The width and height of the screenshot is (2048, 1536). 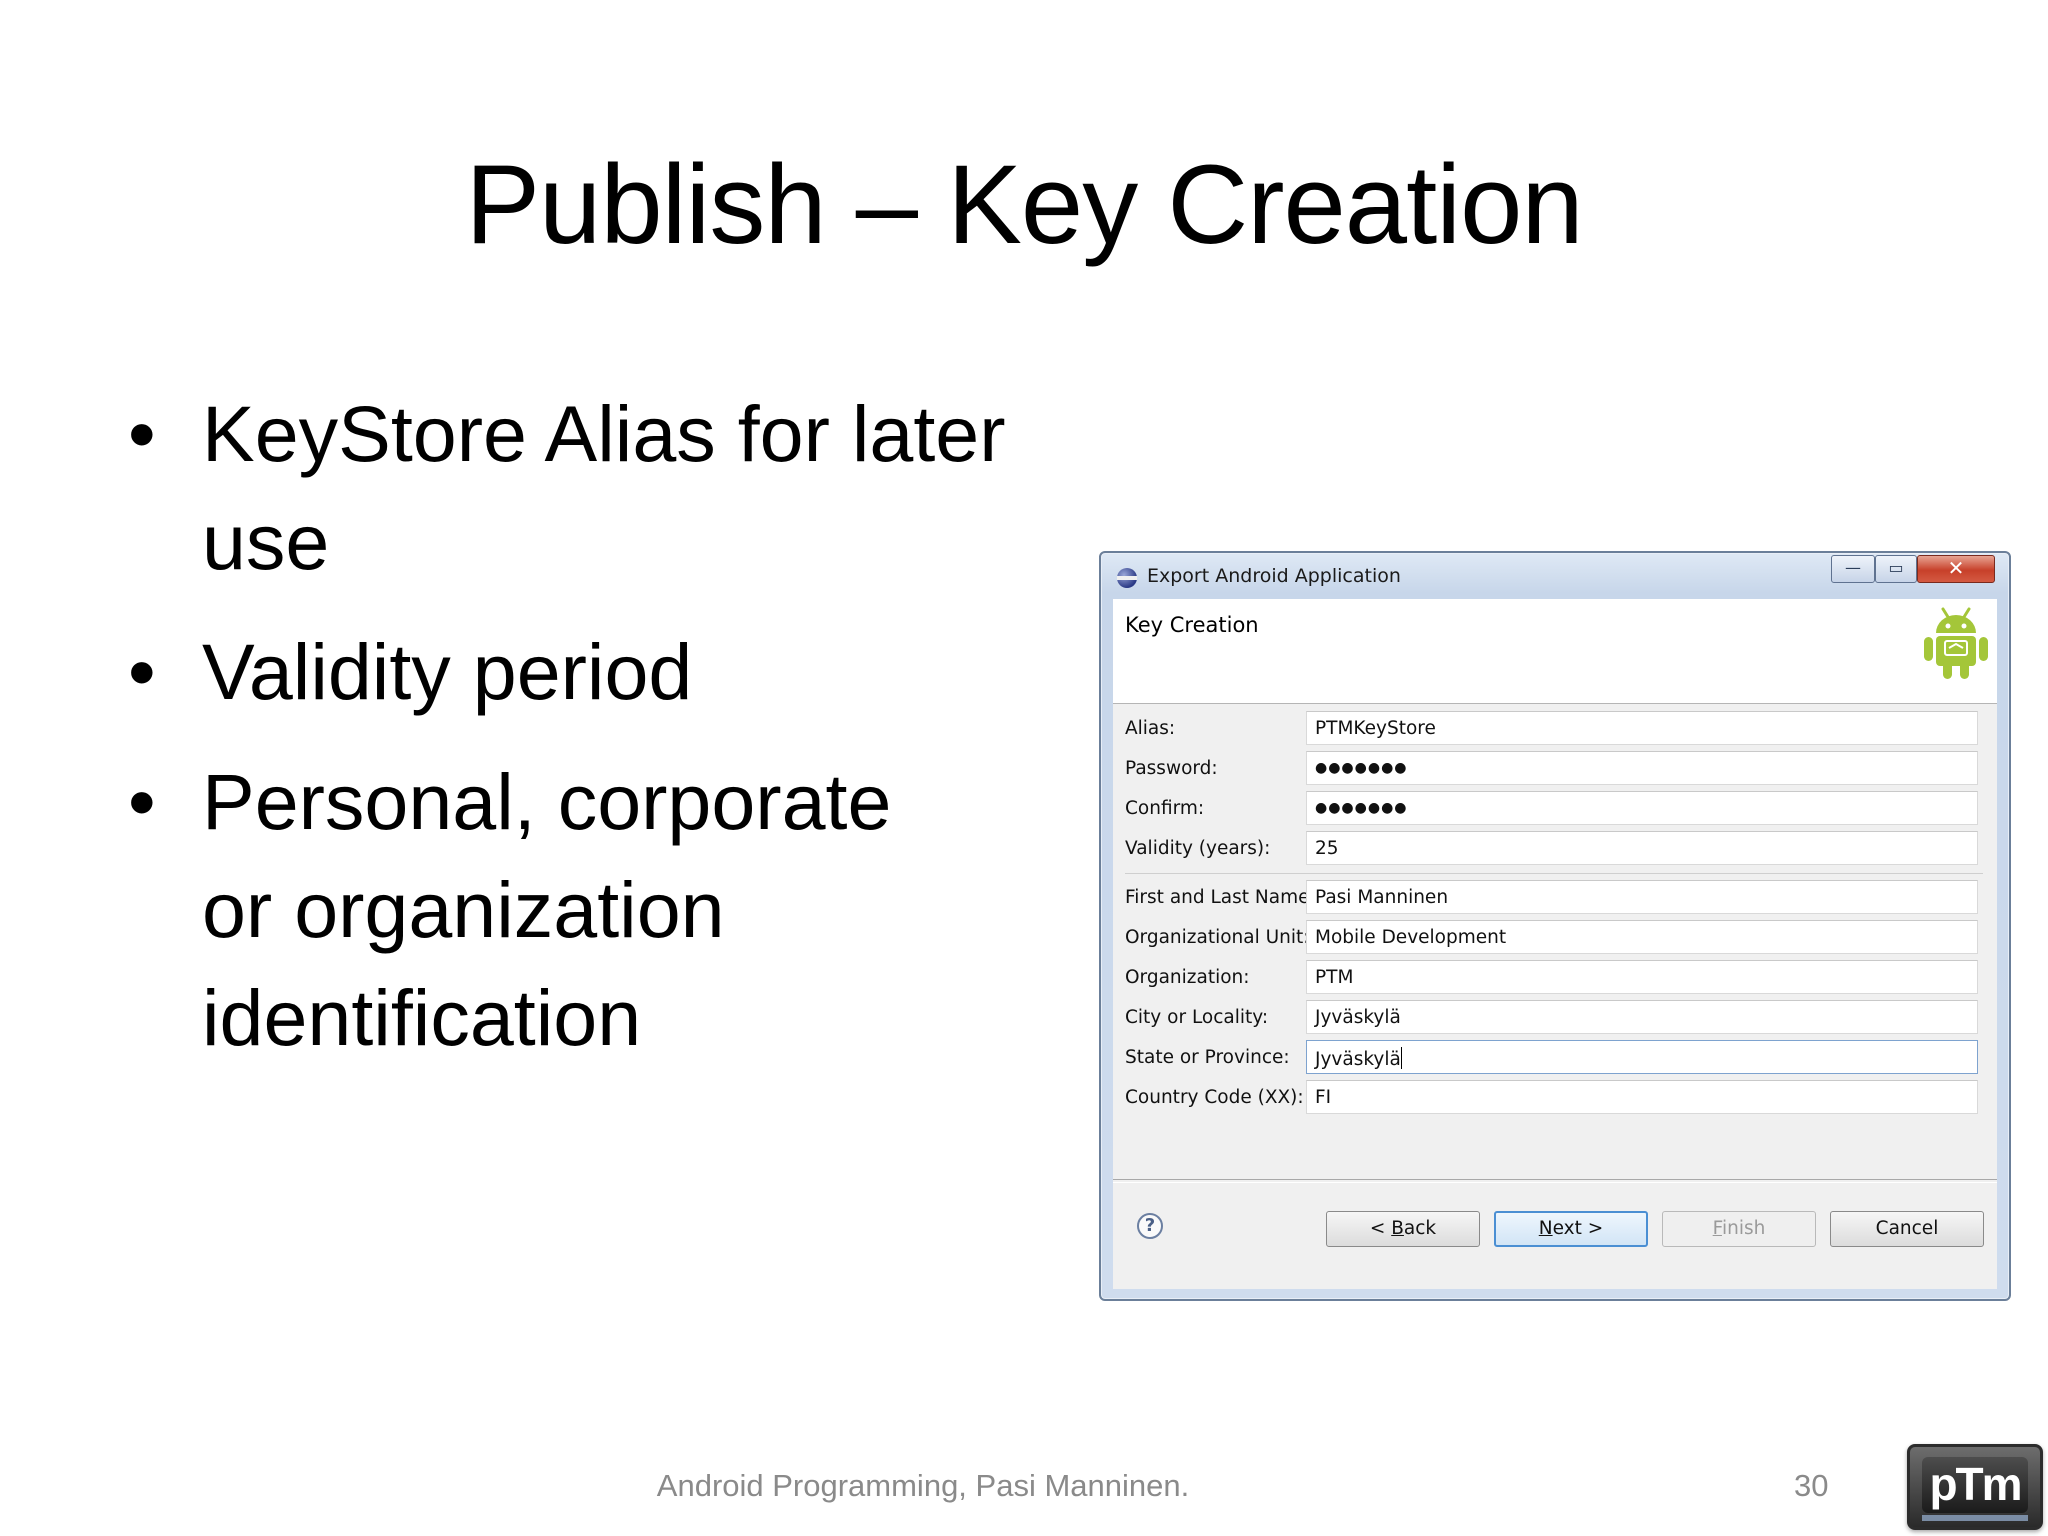 I want to click on text-caret, so click(x=1401, y=1058).